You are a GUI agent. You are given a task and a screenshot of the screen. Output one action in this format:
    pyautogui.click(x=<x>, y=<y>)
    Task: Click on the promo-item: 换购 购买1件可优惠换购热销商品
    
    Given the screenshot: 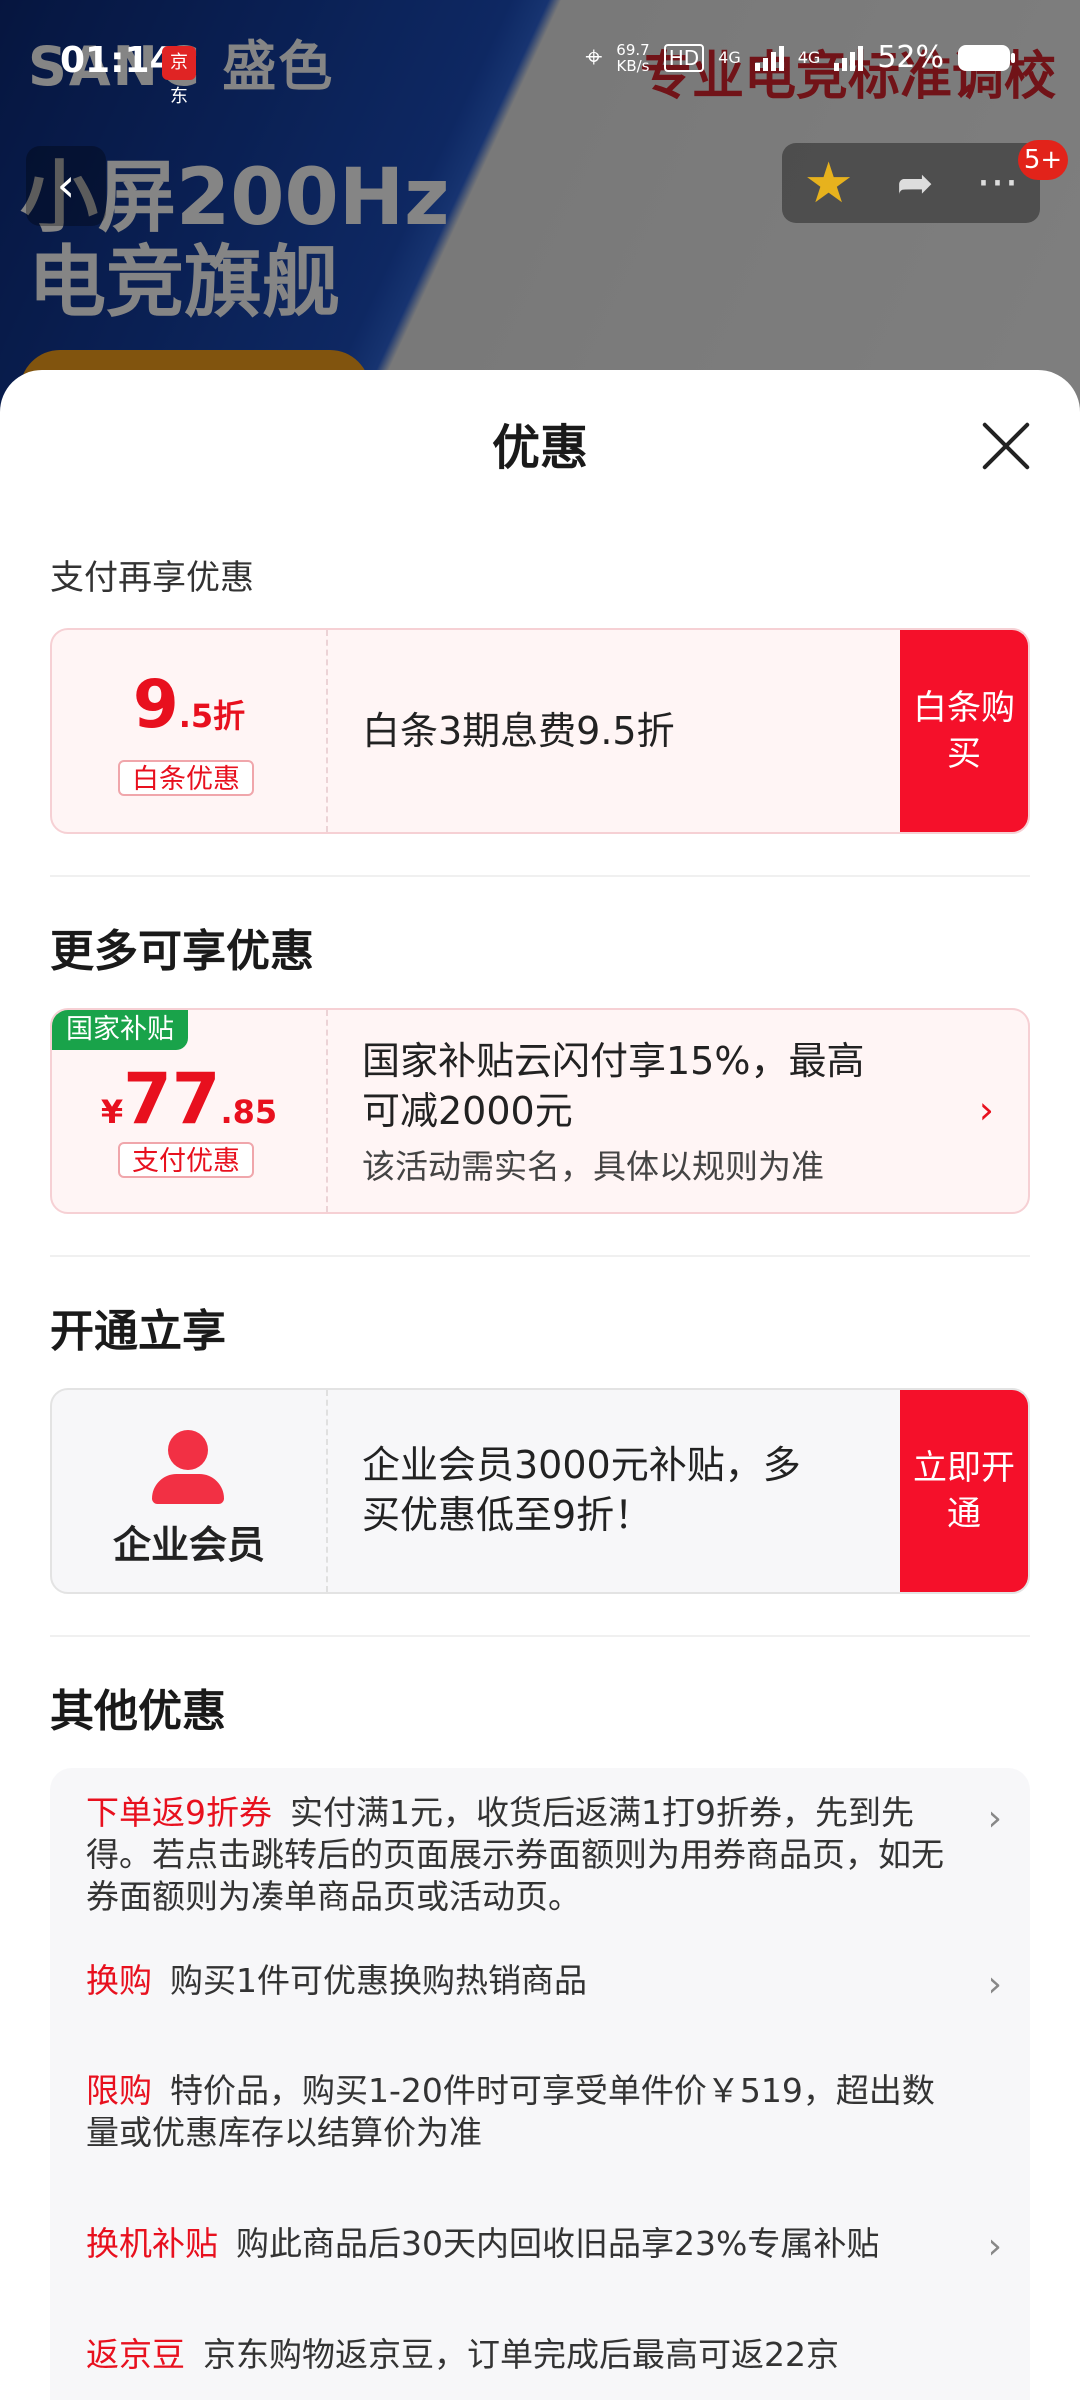 What is the action you would take?
    pyautogui.click(x=521, y=1981)
    